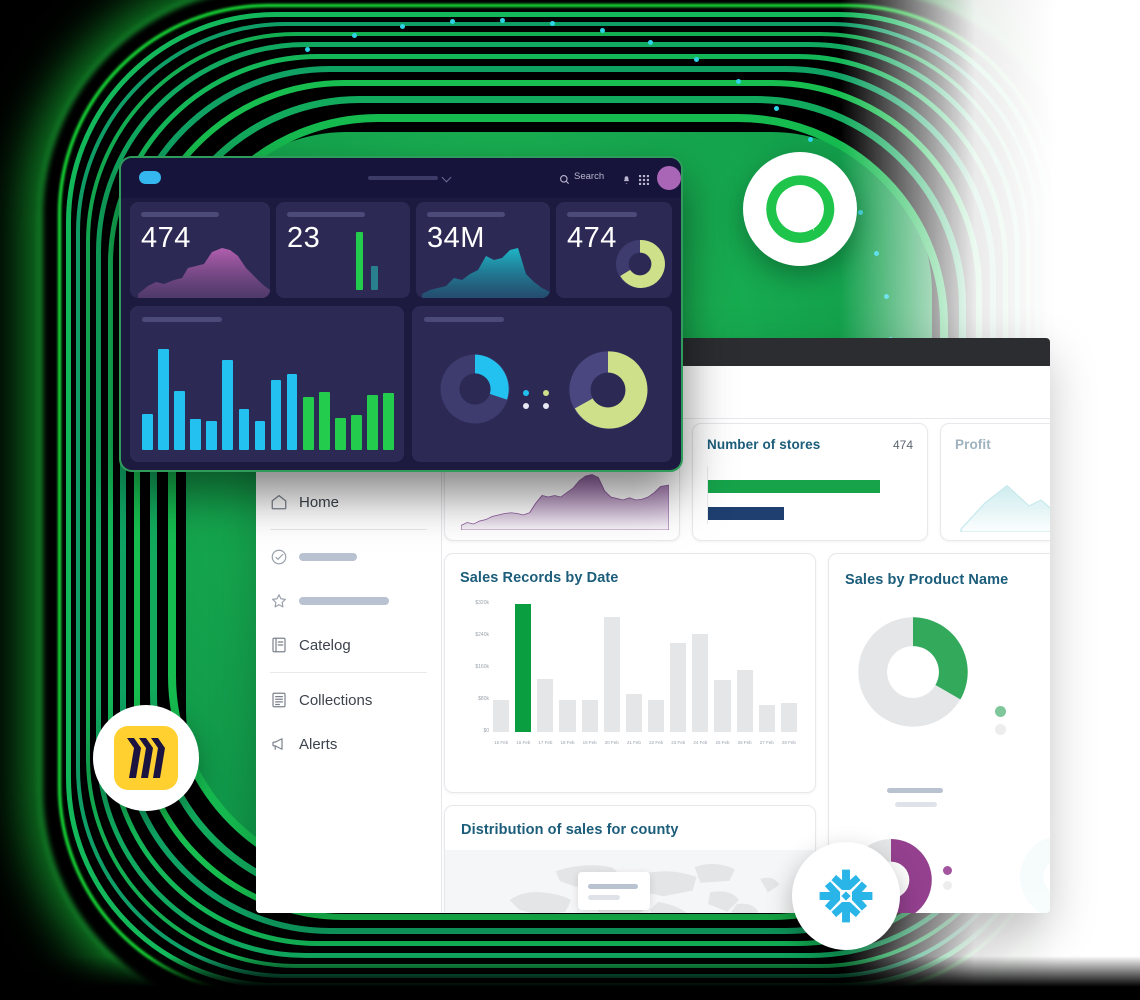 The image size is (1140, 1000). I want to click on kpi-bar, so click(359, 261).